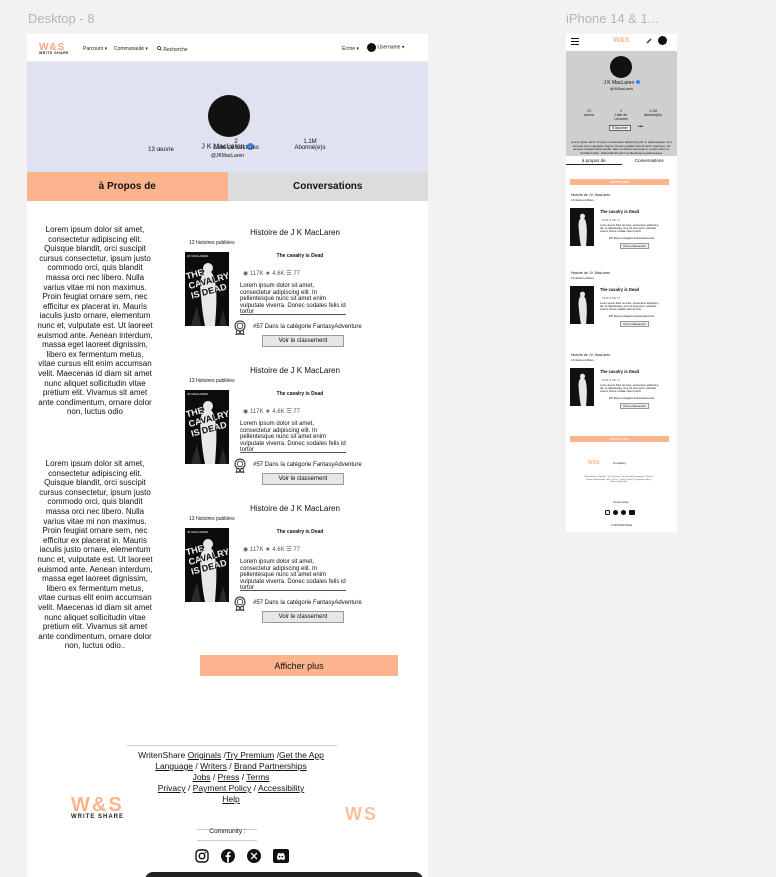 This screenshot has height=877, width=776. I want to click on phone-logo: W&S, so click(621, 40).